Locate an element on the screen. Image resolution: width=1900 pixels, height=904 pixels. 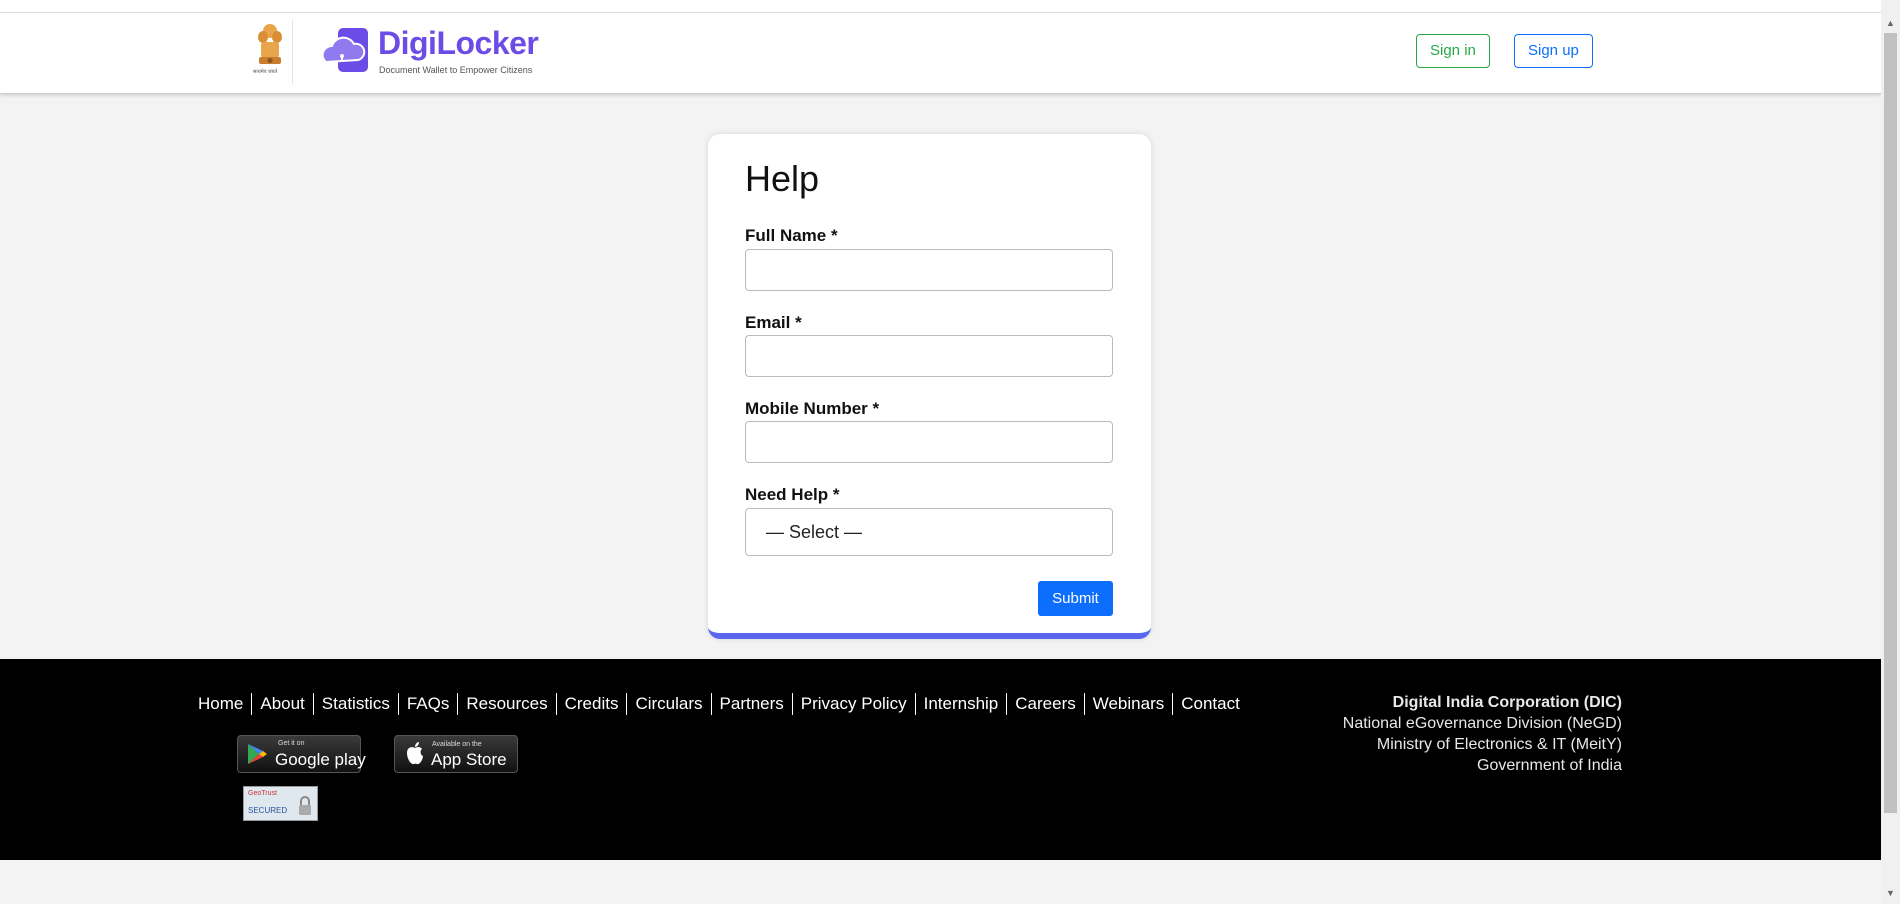
scroll-up-arrow-icon: ▲ is located at coordinates (1890, 23).